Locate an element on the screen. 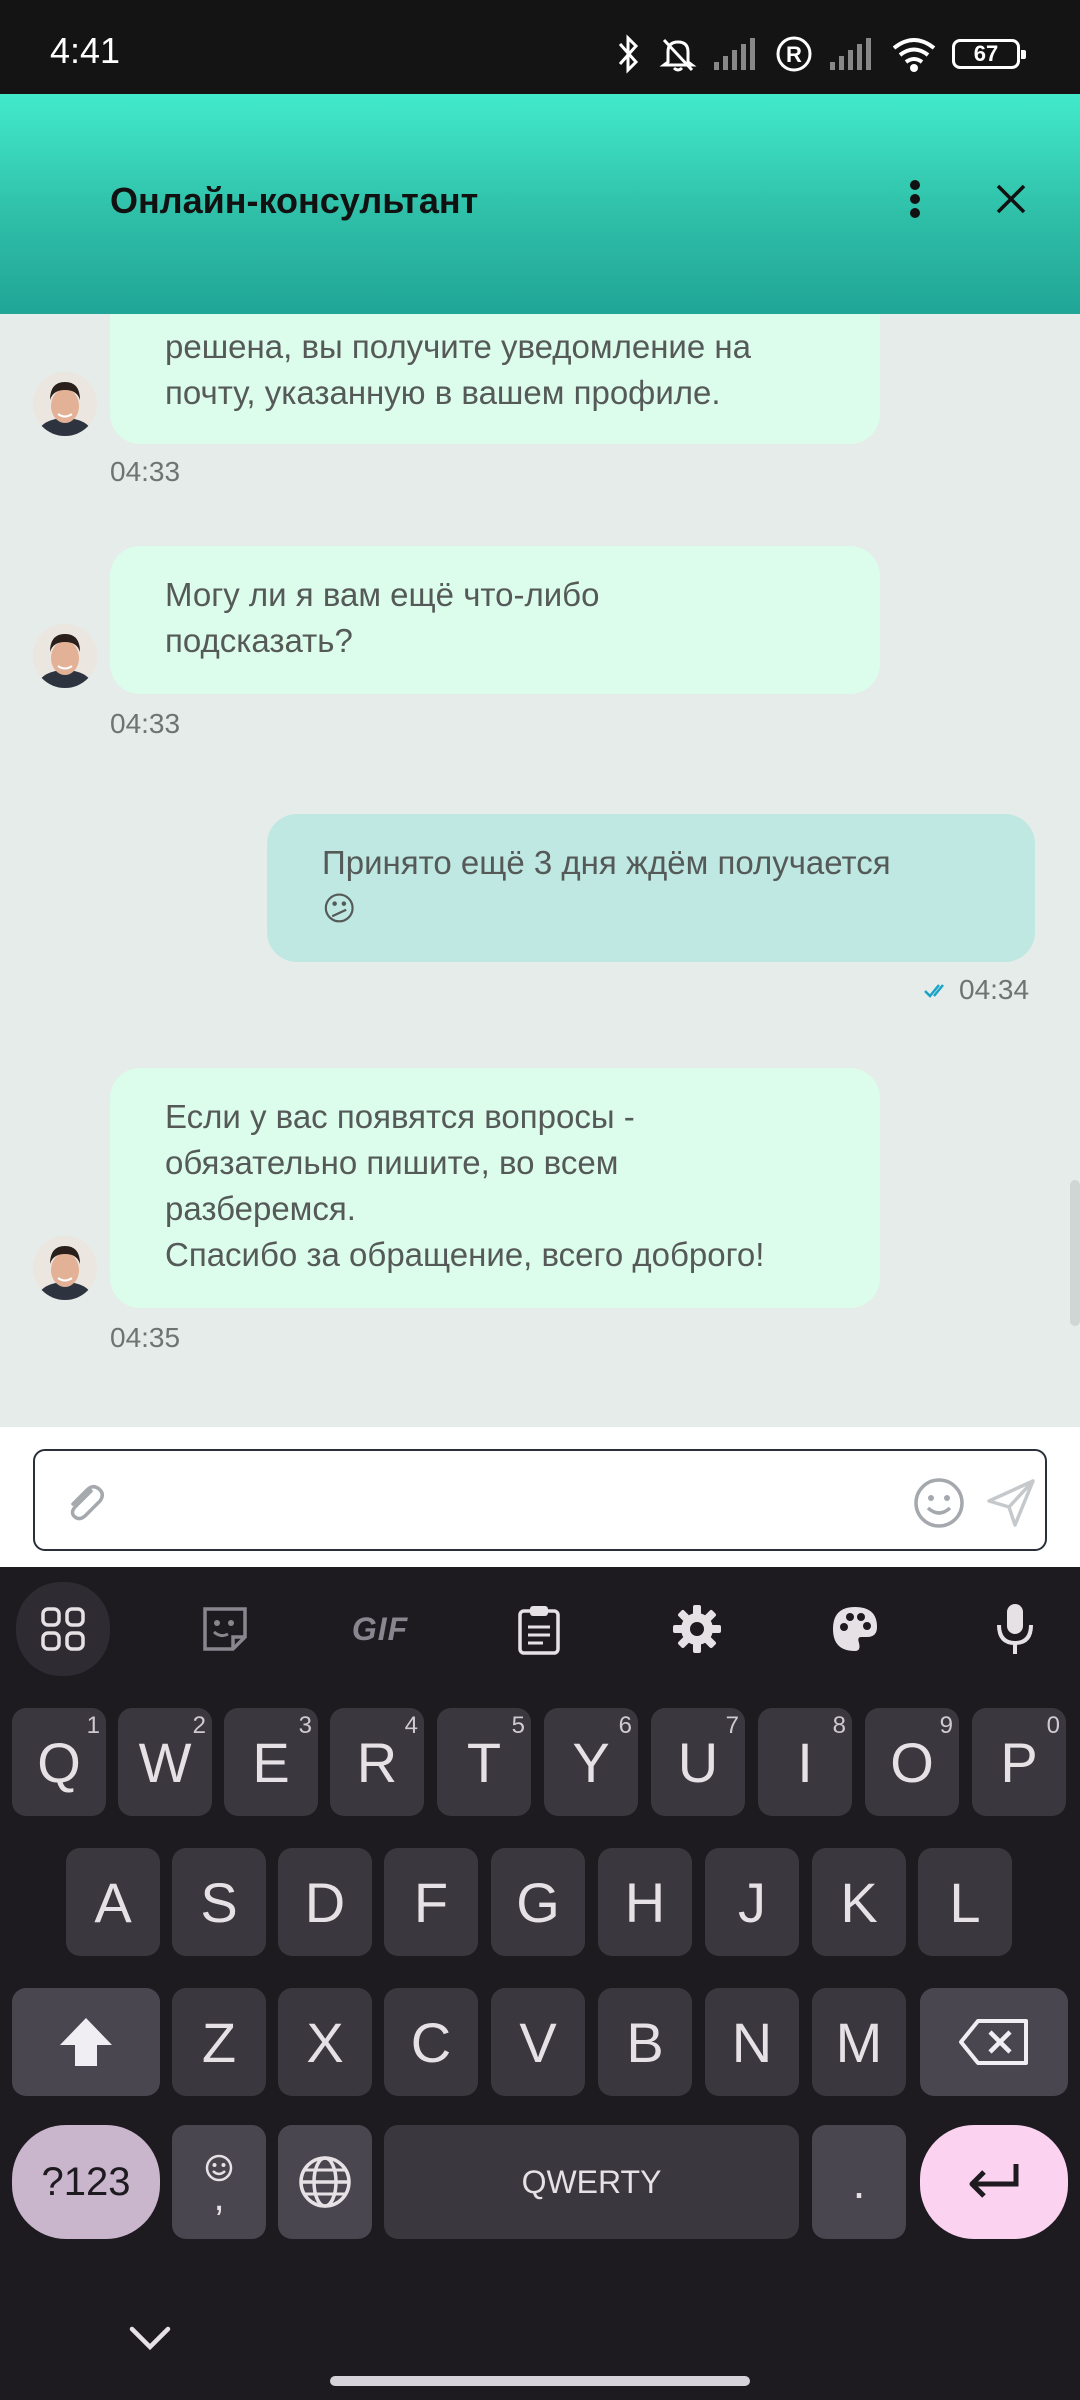  svg-text: R is located at coordinates (794, 54).